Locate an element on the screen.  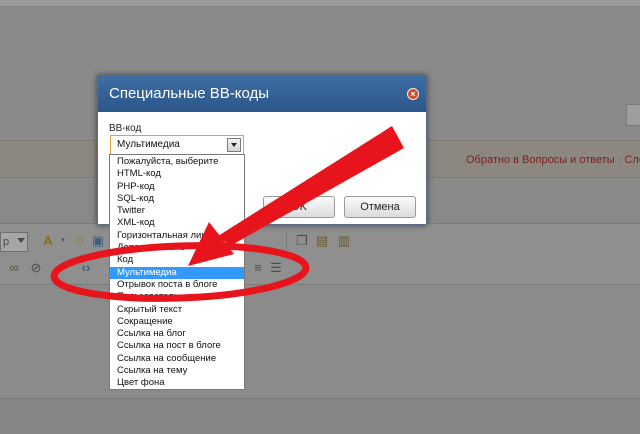
dropdown-option: PHP-код is located at coordinates (177, 187).